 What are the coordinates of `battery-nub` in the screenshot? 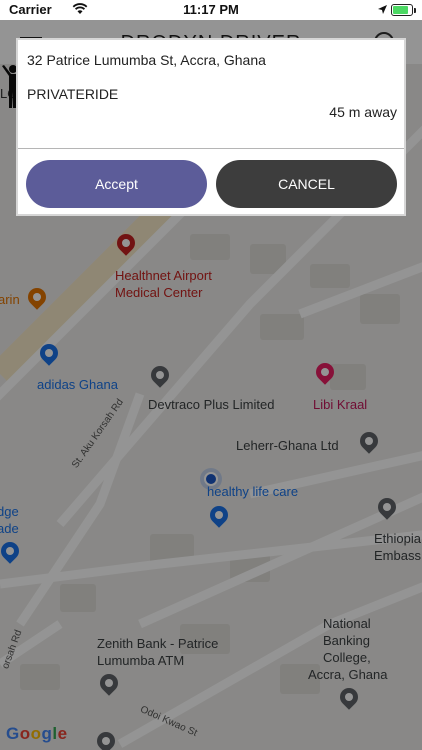 It's located at (415, 10).